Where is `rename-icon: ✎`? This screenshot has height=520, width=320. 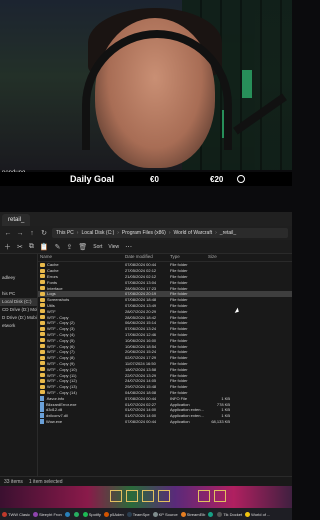
rename-icon: ✎ is located at coordinates (58, 247).